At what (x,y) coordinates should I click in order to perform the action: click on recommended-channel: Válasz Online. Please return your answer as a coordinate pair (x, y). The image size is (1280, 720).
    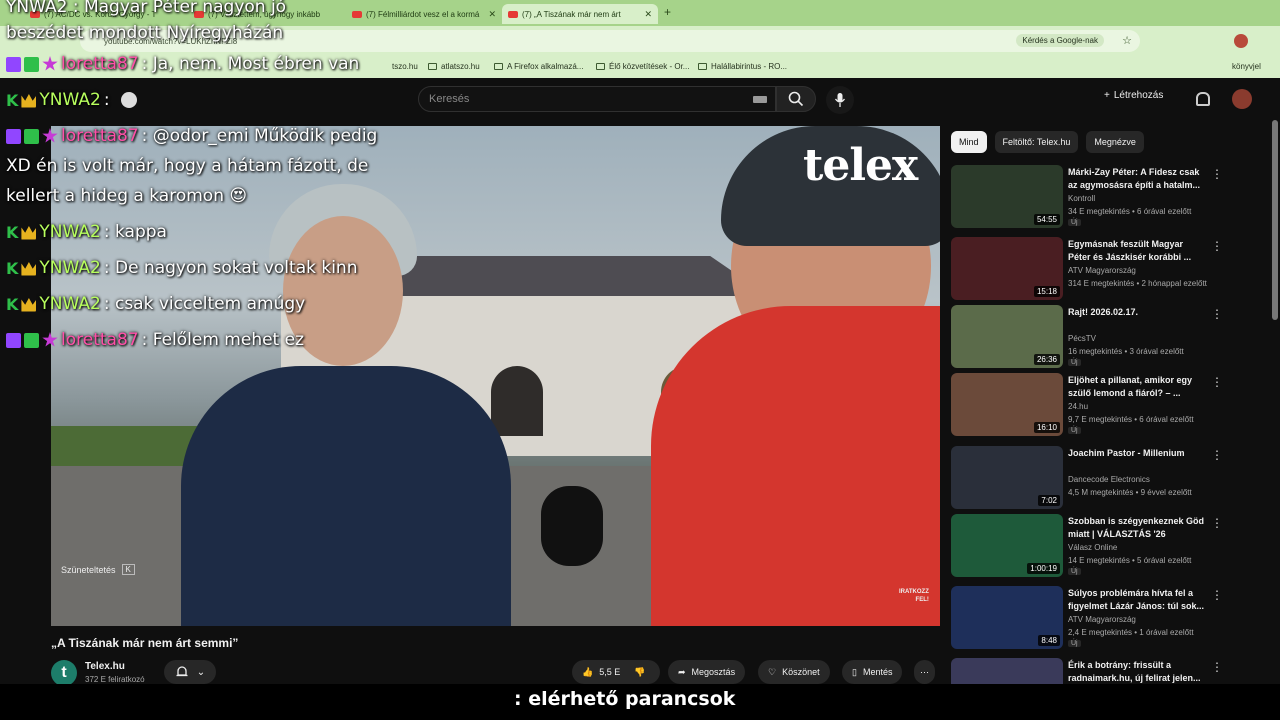
    Looking at the image, I should click on (1092, 547).